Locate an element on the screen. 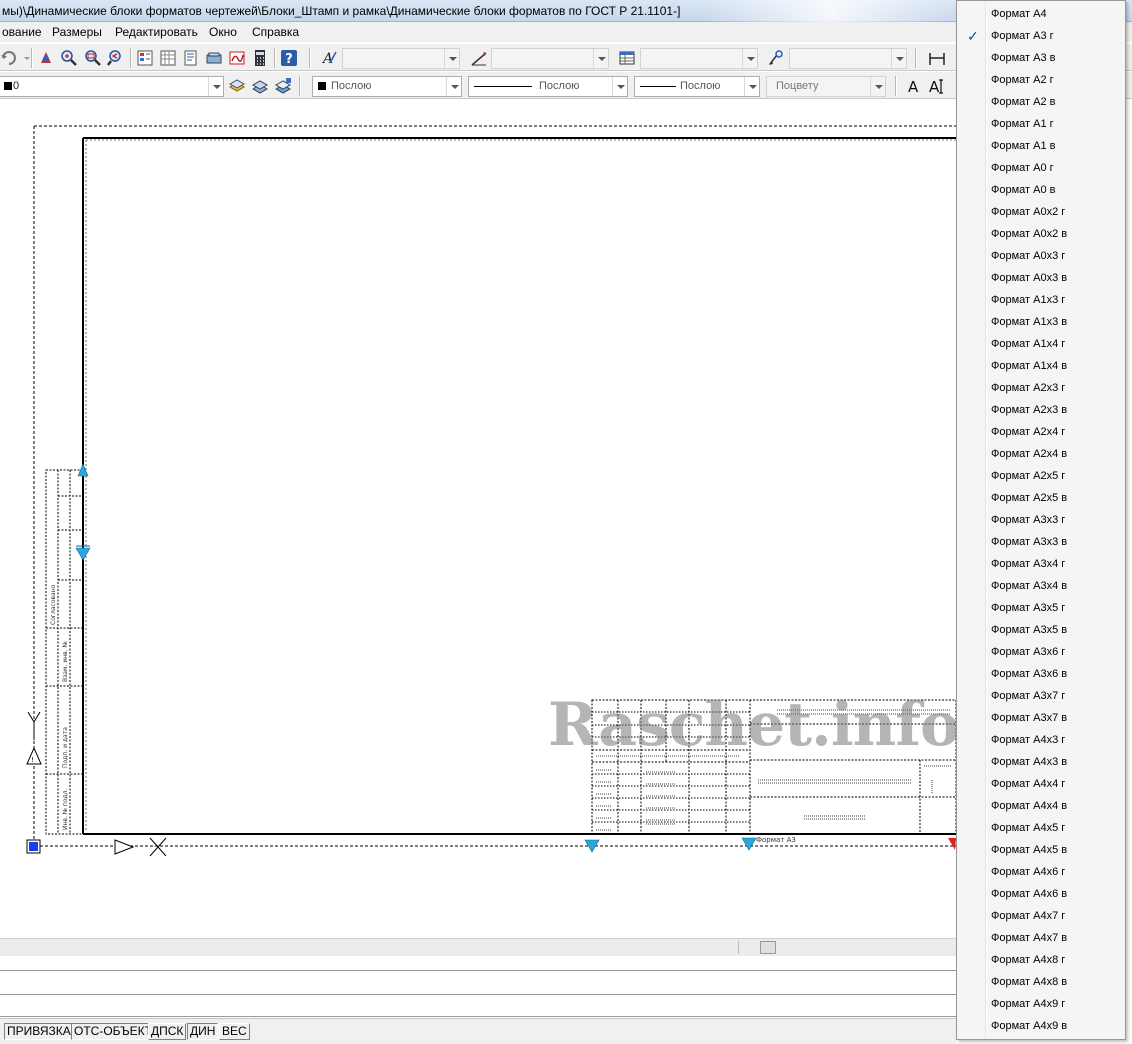  table-style-combo is located at coordinates (699, 58).